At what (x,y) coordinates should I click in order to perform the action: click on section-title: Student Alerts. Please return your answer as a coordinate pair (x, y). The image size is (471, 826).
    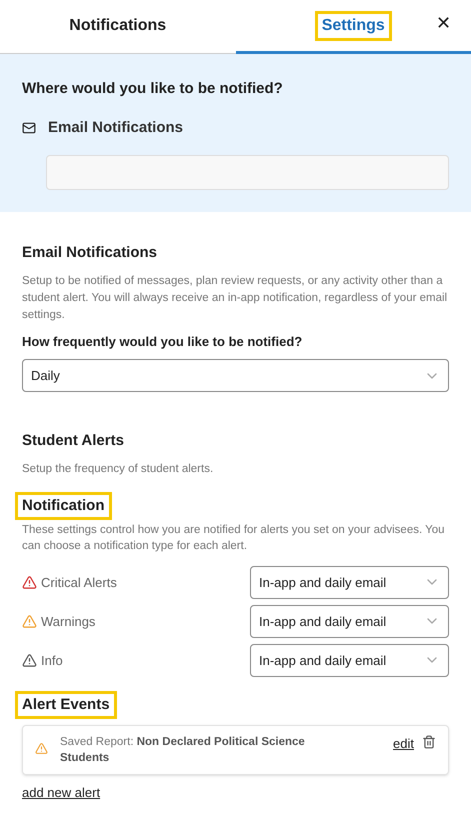
    Looking at the image, I should click on (73, 441).